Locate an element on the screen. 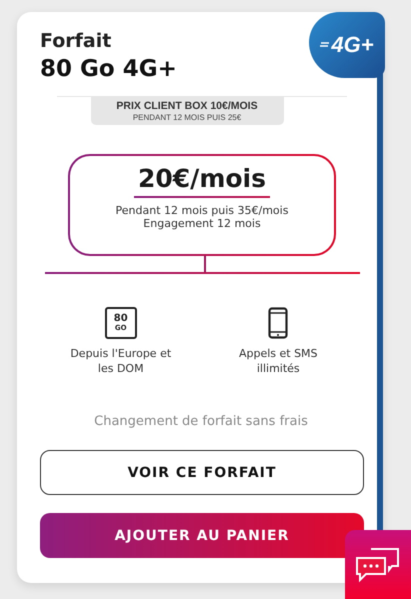  phone-icon is located at coordinates (278, 323).